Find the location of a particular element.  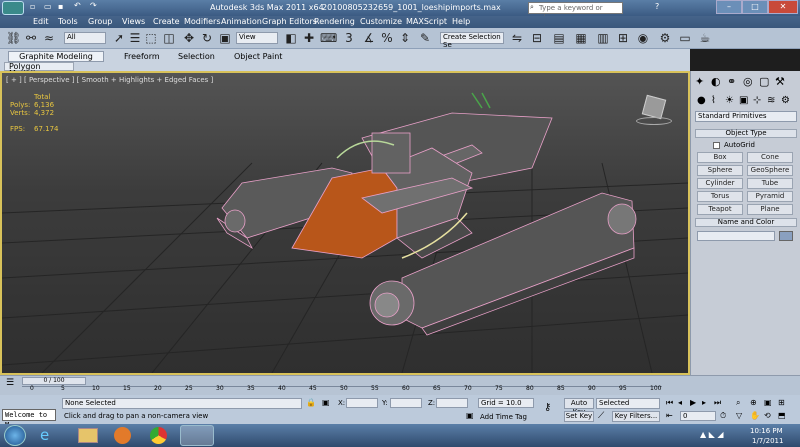

play-icon: ▶ is located at coordinates (693, 402).